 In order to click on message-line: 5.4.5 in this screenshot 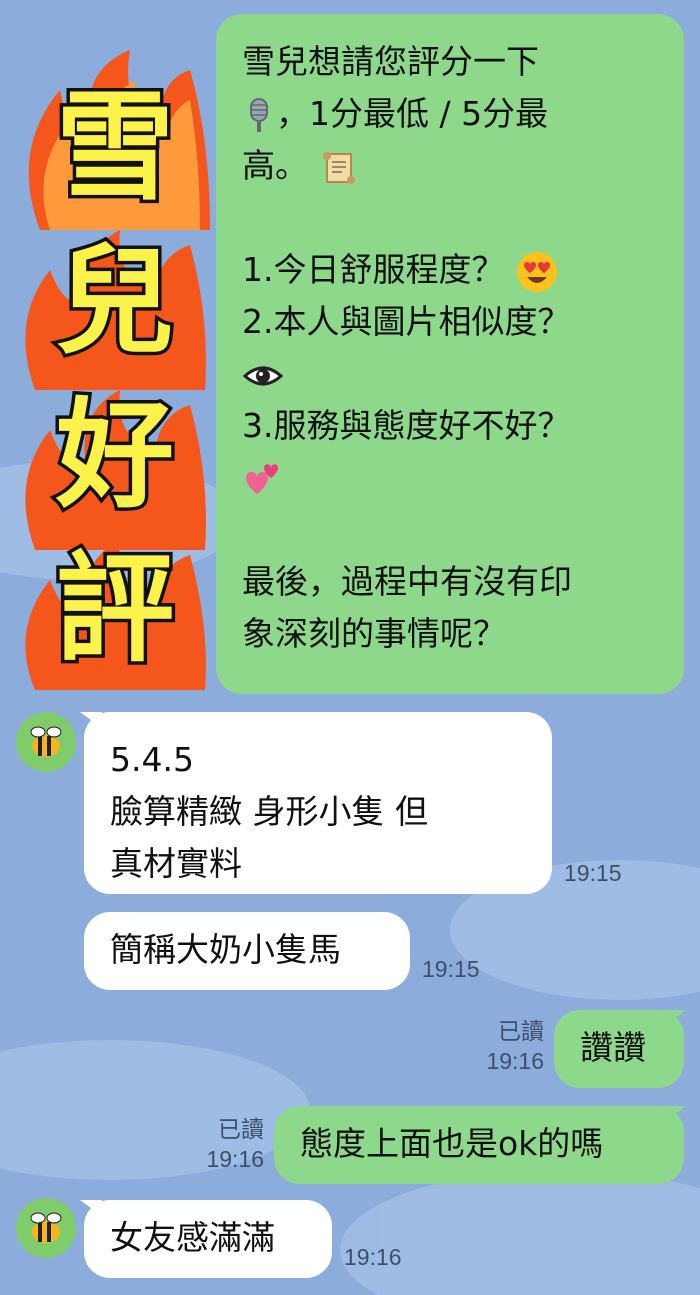, I will do `click(152, 759)`.